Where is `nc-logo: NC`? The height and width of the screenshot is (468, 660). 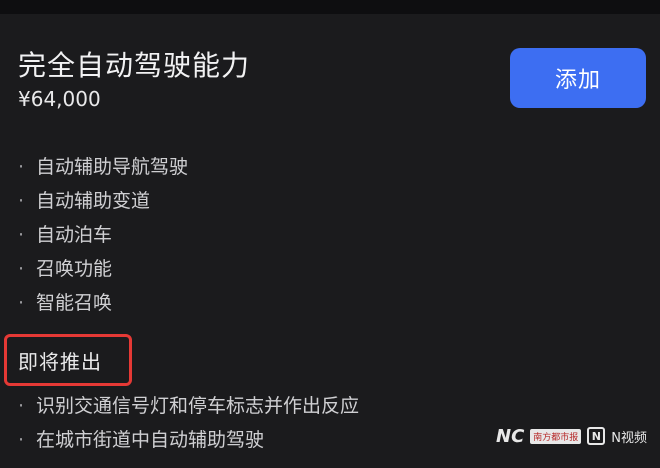
nc-logo: NC is located at coordinates (510, 436).